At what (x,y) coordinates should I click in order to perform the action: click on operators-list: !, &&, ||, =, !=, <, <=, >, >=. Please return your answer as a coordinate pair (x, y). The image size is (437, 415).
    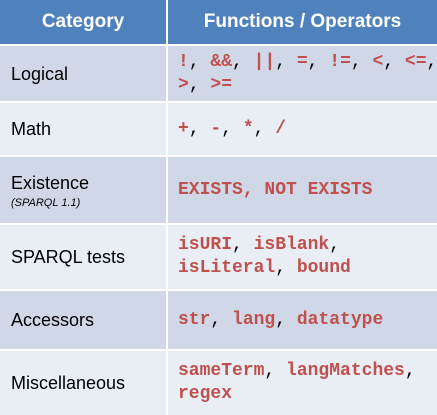
    Looking at the image, I should click on (307, 74).